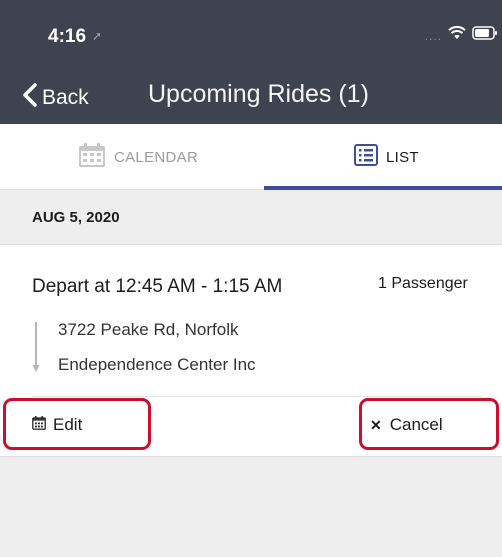 This screenshot has height=557, width=502. Describe the element at coordinates (429, 424) in the screenshot. I see `cancel-highlight-box` at that location.